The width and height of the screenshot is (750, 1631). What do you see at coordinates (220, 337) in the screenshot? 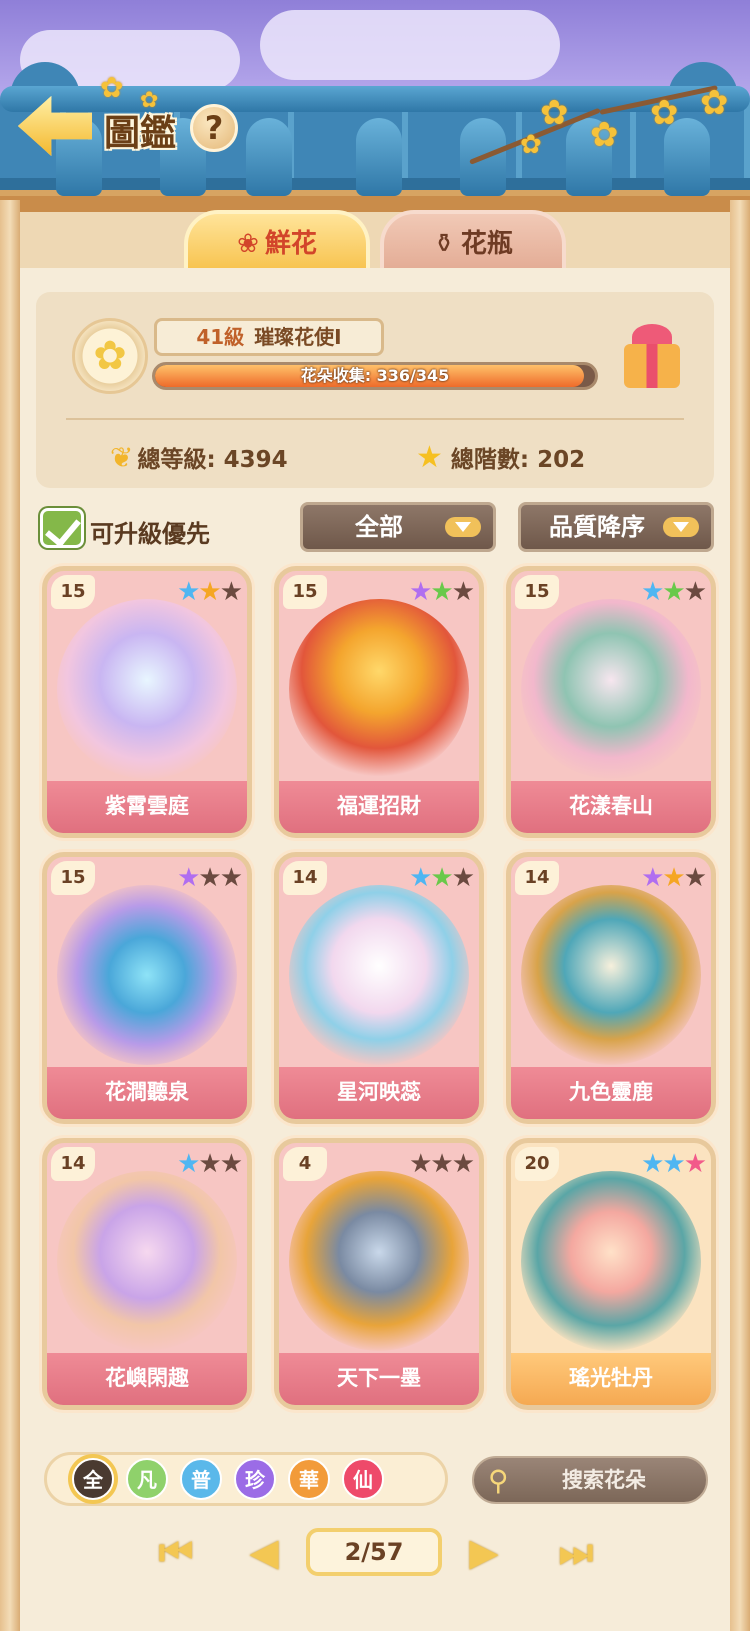
I see `player-level: 41級` at bounding box center [220, 337].